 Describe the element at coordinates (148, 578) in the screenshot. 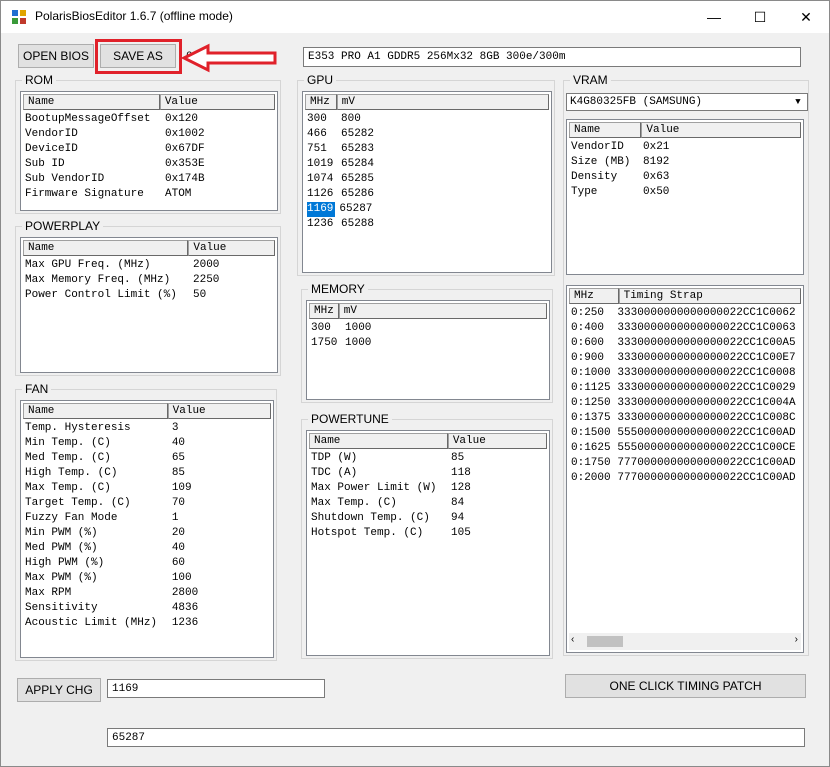

I see `fan-row: Max PWM (%) 100` at that location.